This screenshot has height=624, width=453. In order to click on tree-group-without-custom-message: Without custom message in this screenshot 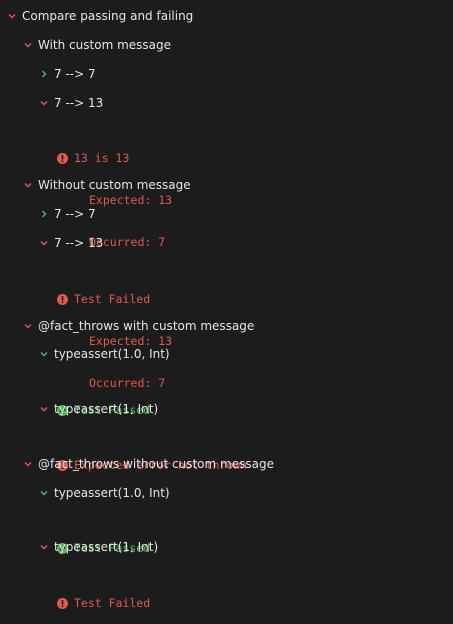, I will do `click(106, 185)`.